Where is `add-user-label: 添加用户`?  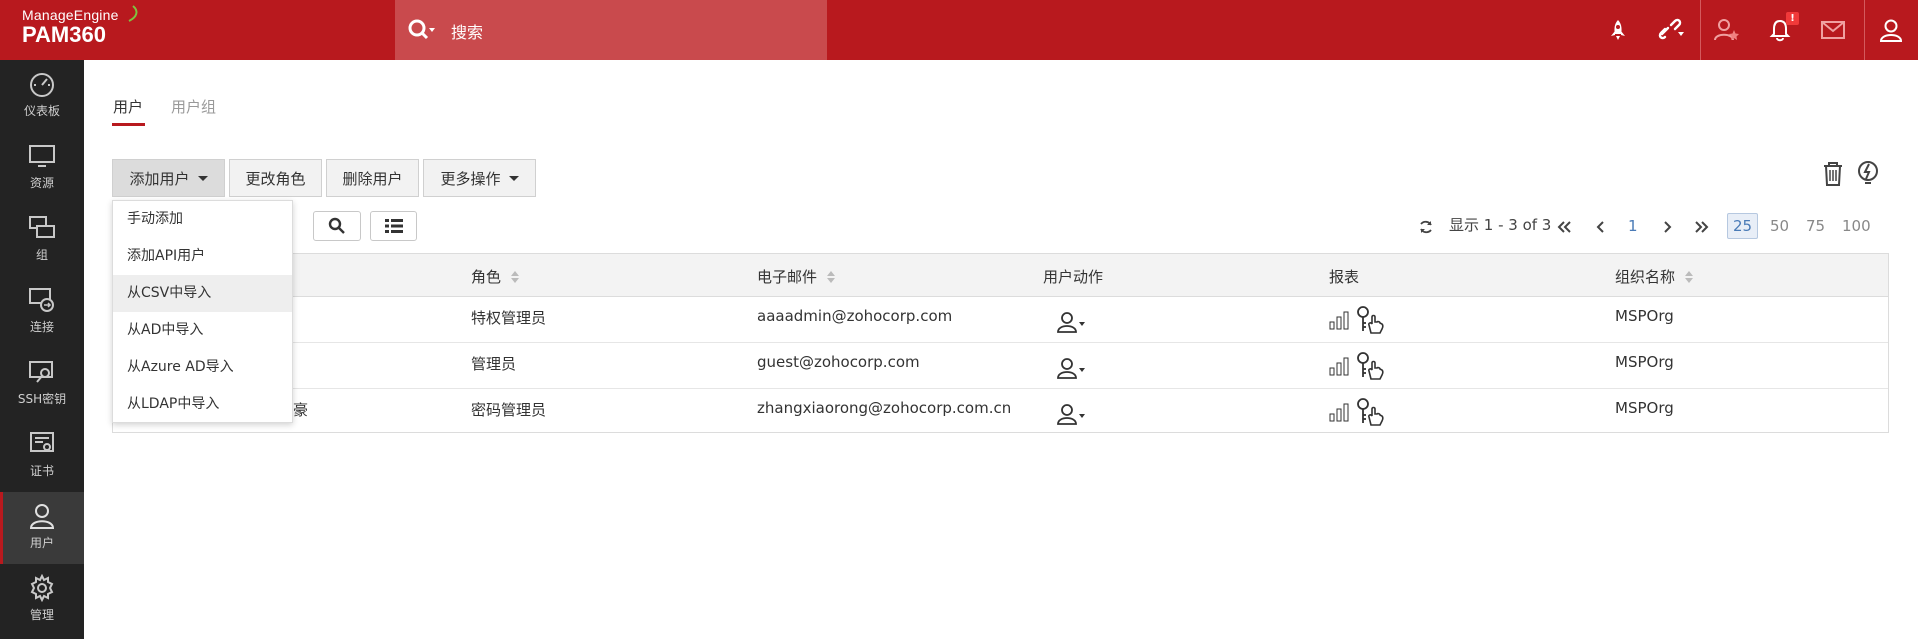
add-user-label: 添加用户 is located at coordinates (159, 178).